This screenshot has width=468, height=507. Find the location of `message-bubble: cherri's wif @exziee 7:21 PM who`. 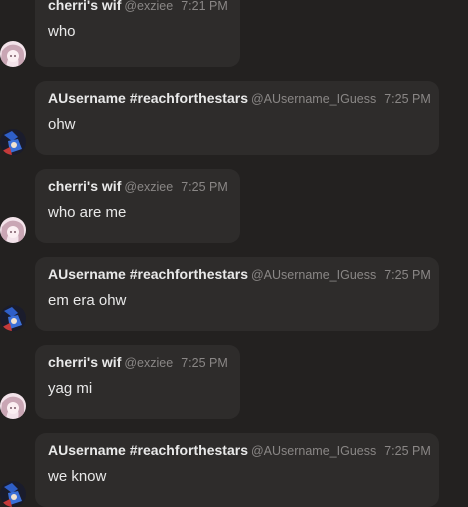

message-bubble: cherri's wif @exziee 7:21 PM who is located at coordinates (137, 33).